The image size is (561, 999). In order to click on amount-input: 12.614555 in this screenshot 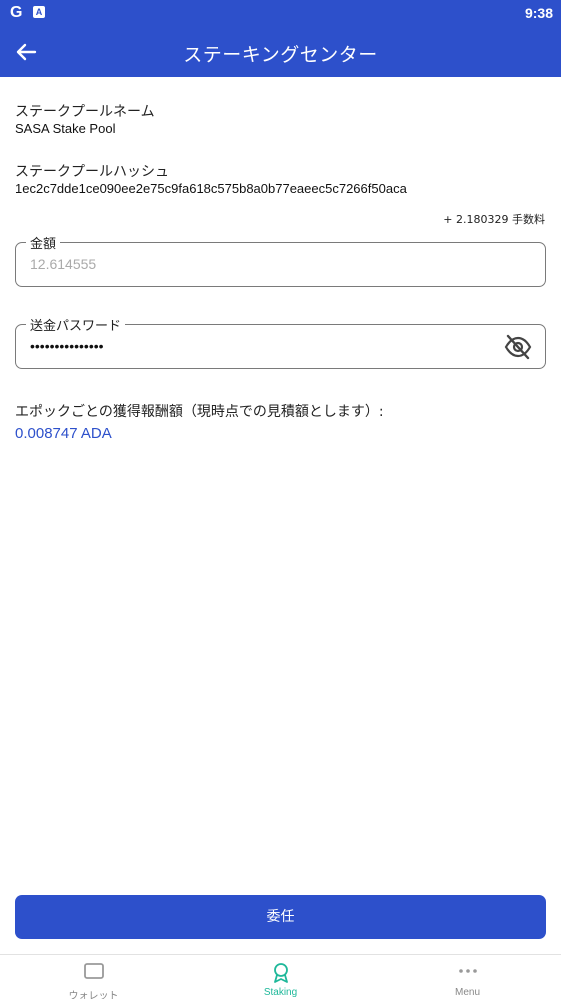, I will do `click(63, 264)`.